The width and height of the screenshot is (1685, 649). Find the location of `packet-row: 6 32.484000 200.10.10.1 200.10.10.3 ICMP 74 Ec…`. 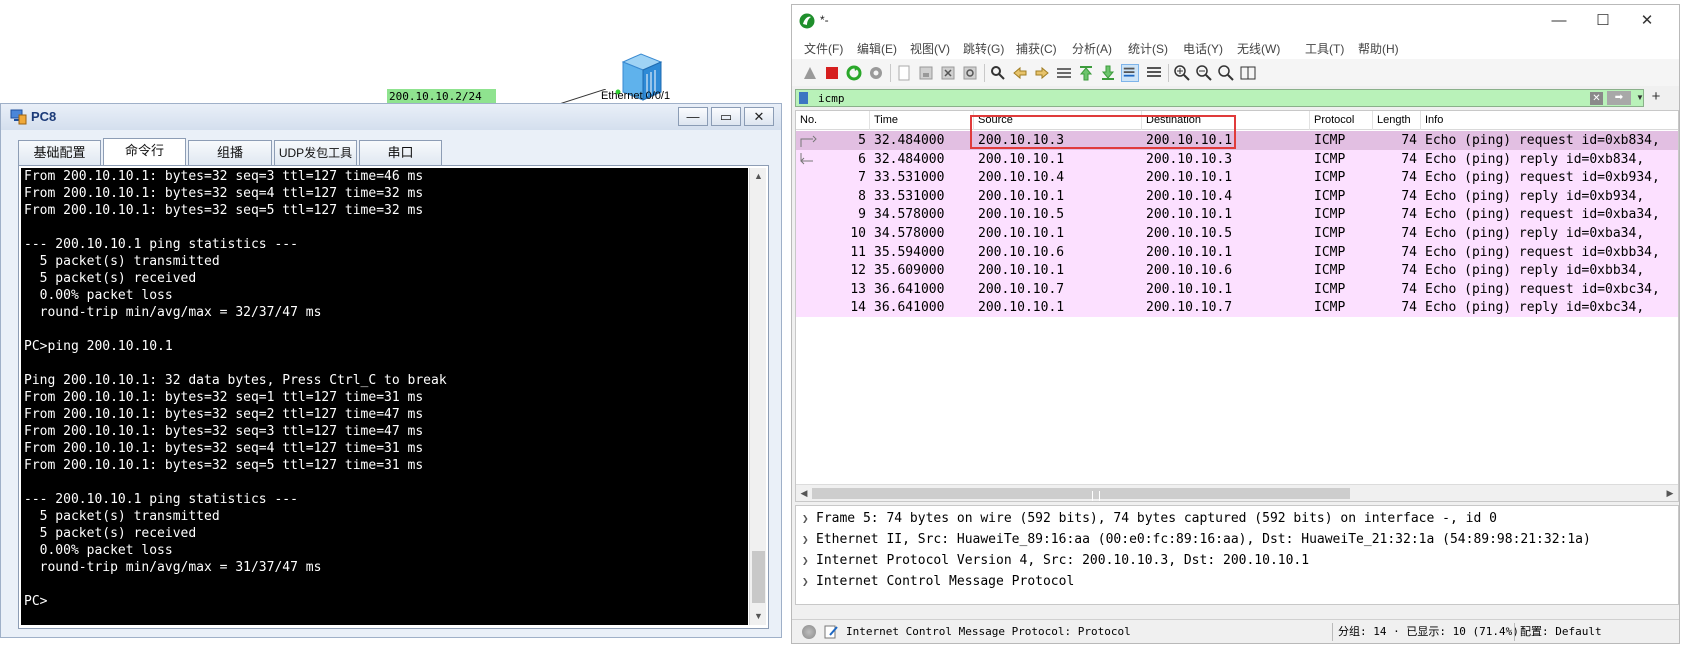

packet-row: 6 32.484000 200.10.10.1 200.10.10.3 ICMP 74 Ec… is located at coordinates (1237, 159).